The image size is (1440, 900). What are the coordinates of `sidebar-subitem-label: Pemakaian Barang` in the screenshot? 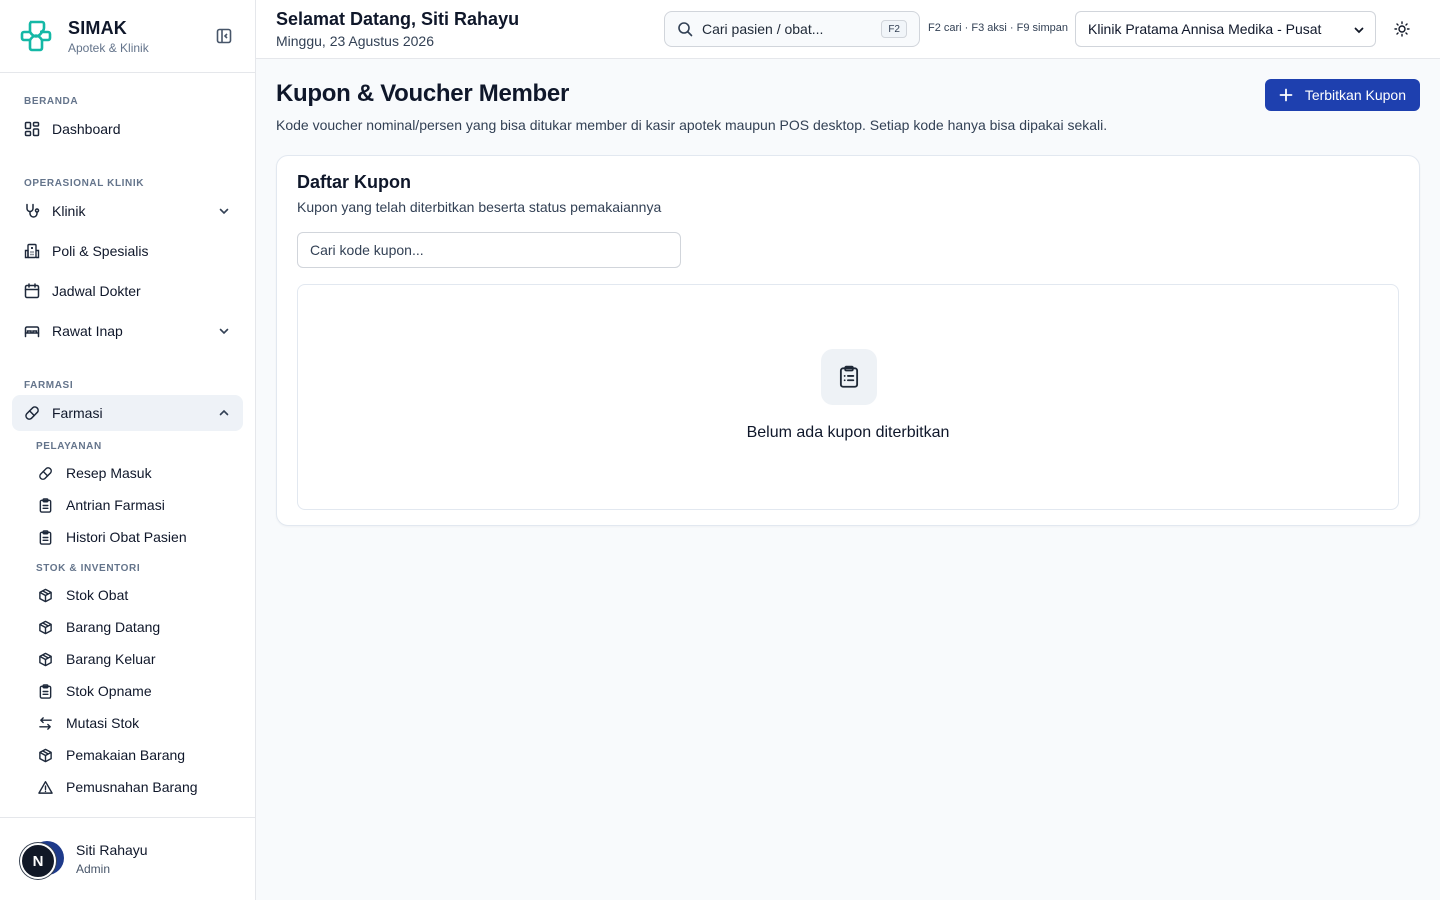 It's located at (126, 755).